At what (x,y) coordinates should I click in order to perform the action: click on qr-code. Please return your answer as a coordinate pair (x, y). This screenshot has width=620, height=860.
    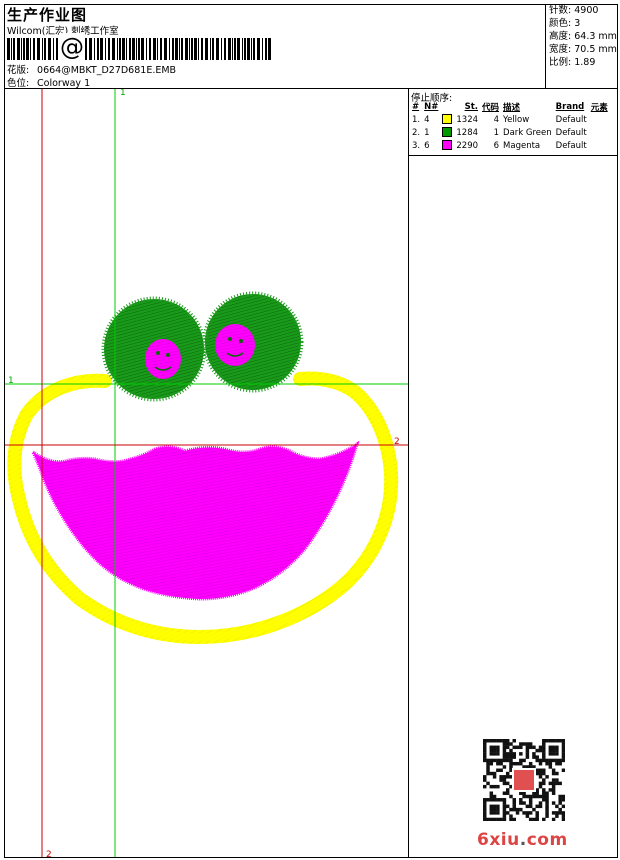
    Looking at the image, I should click on (524, 780).